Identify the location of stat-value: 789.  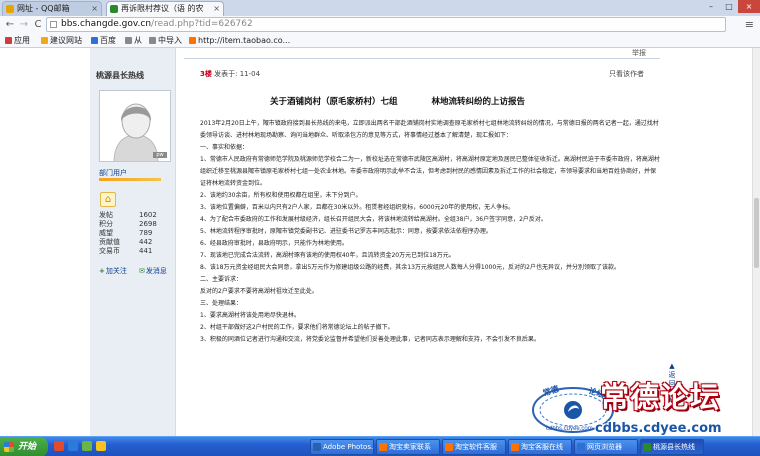
(146, 233).